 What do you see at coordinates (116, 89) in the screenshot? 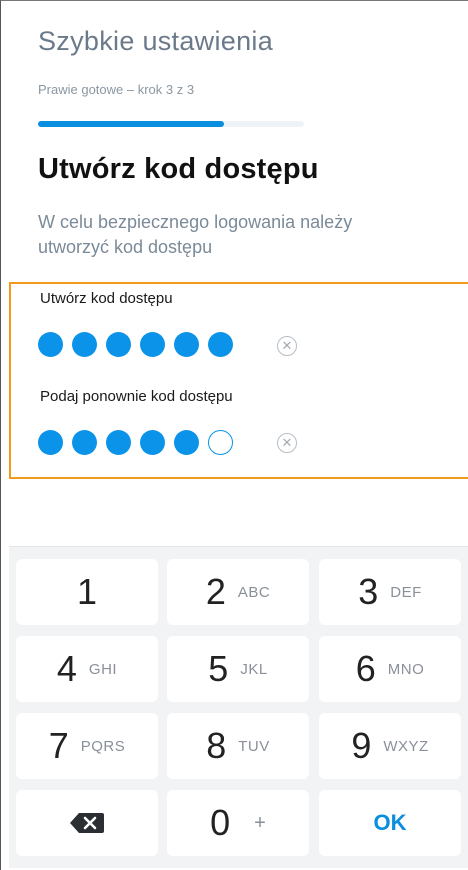
I see `step-label: Prawie gotowe – krok 3 z 3` at bounding box center [116, 89].